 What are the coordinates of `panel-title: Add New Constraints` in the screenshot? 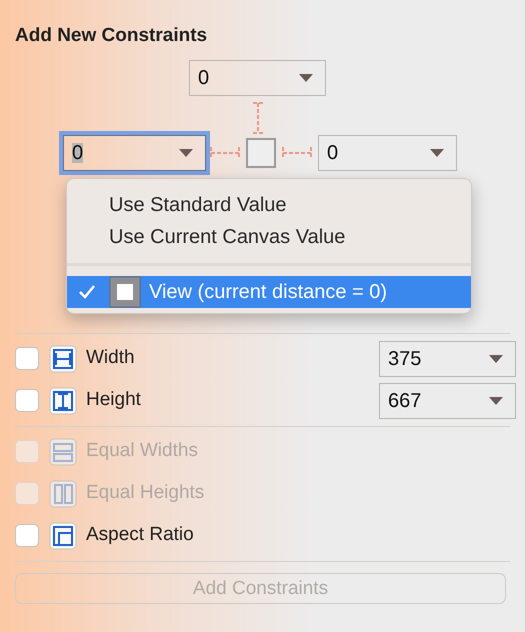 It's located at (111, 36).